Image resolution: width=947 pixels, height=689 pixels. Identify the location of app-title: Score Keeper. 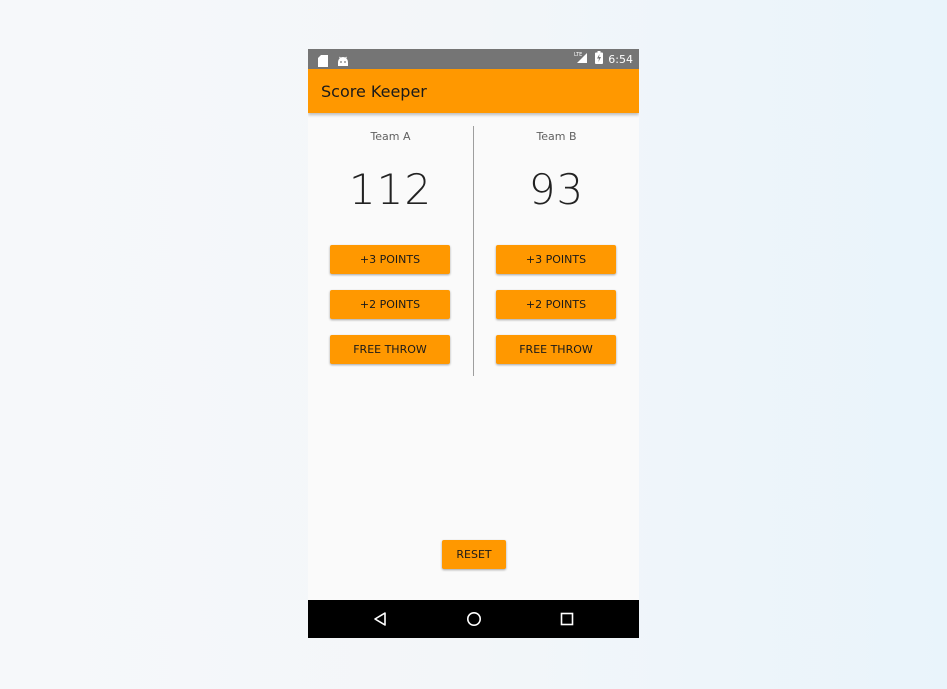
(374, 91).